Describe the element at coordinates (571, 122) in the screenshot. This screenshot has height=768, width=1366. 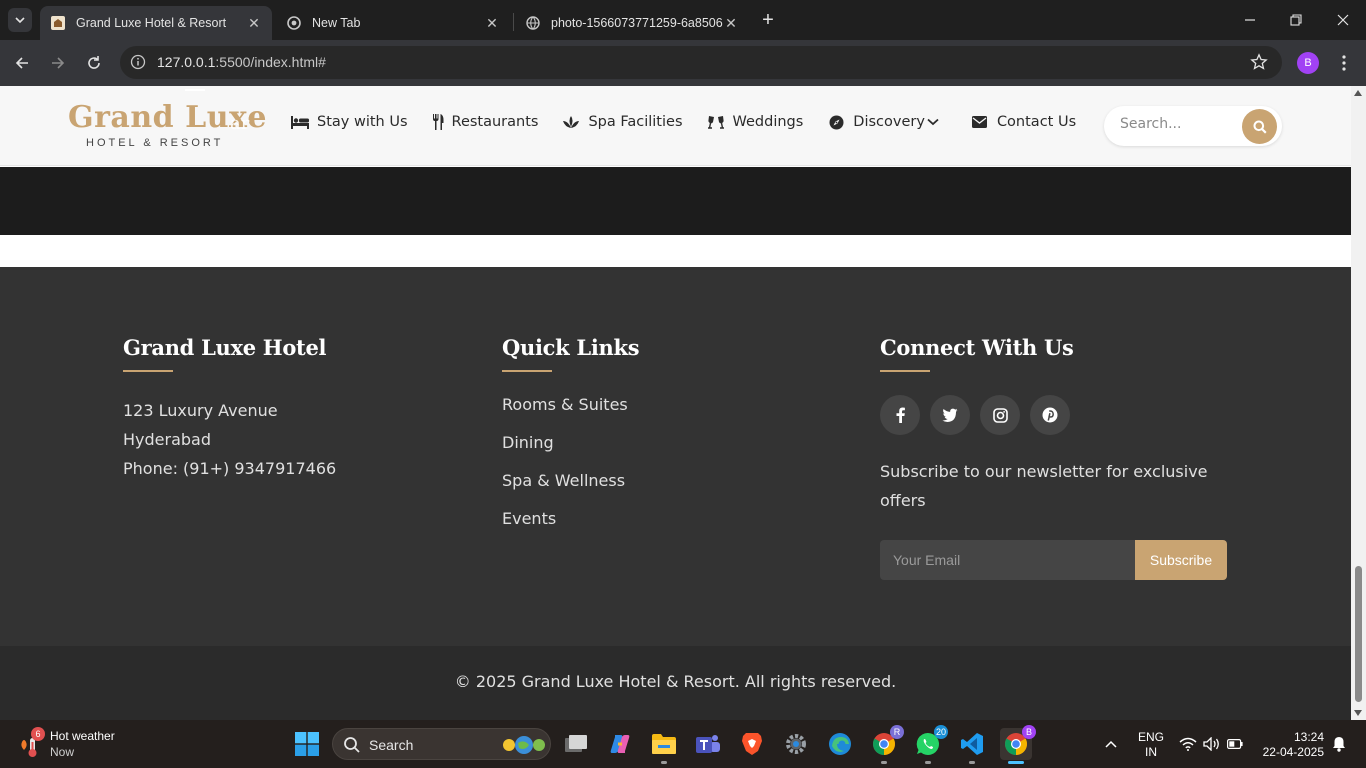
I see `spa-icon` at that location.